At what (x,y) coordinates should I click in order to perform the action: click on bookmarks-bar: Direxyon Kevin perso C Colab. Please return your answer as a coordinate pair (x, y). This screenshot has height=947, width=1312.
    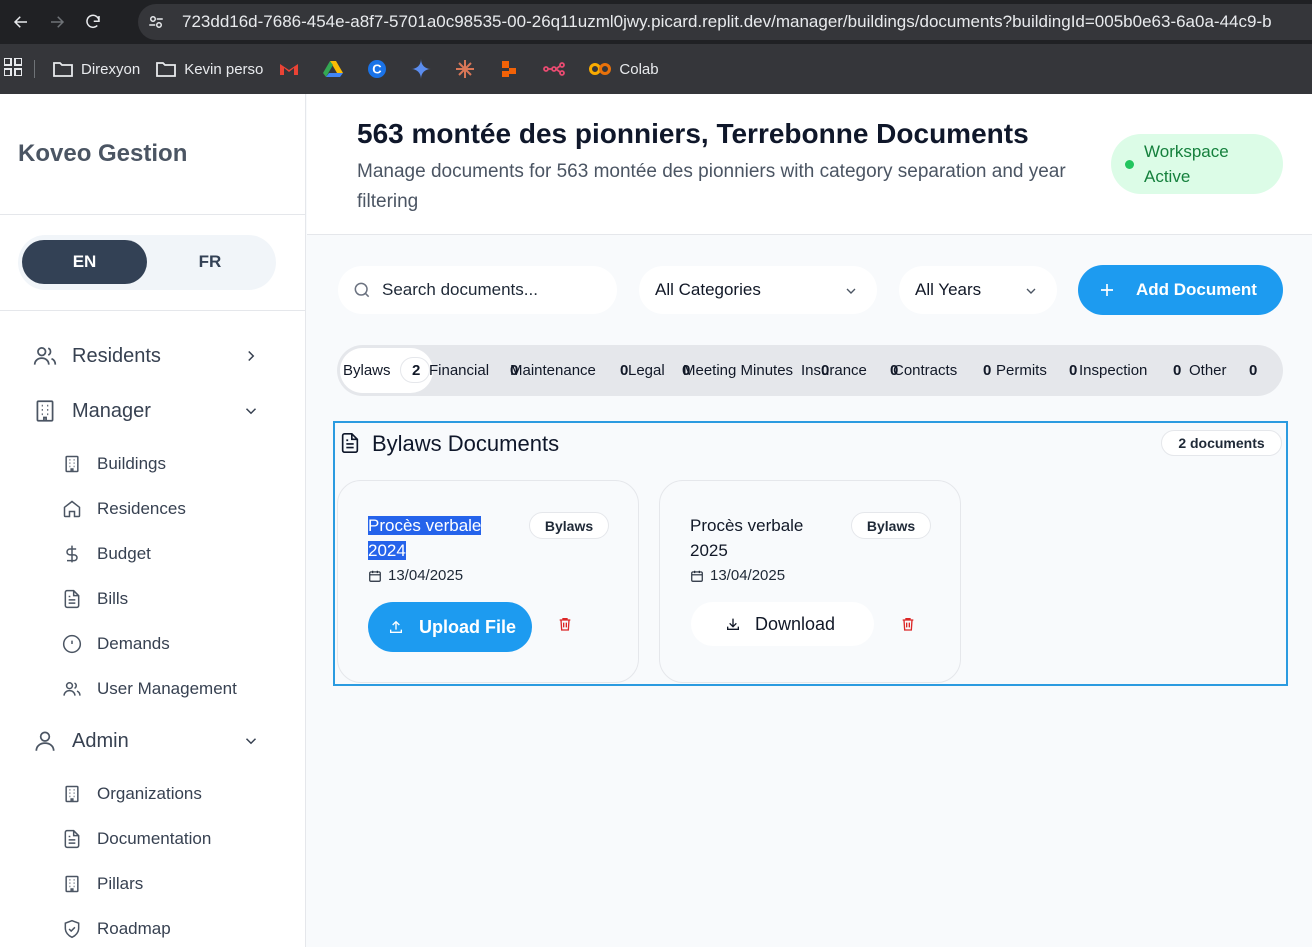
    Looking at the image, I should click on (656, 69).